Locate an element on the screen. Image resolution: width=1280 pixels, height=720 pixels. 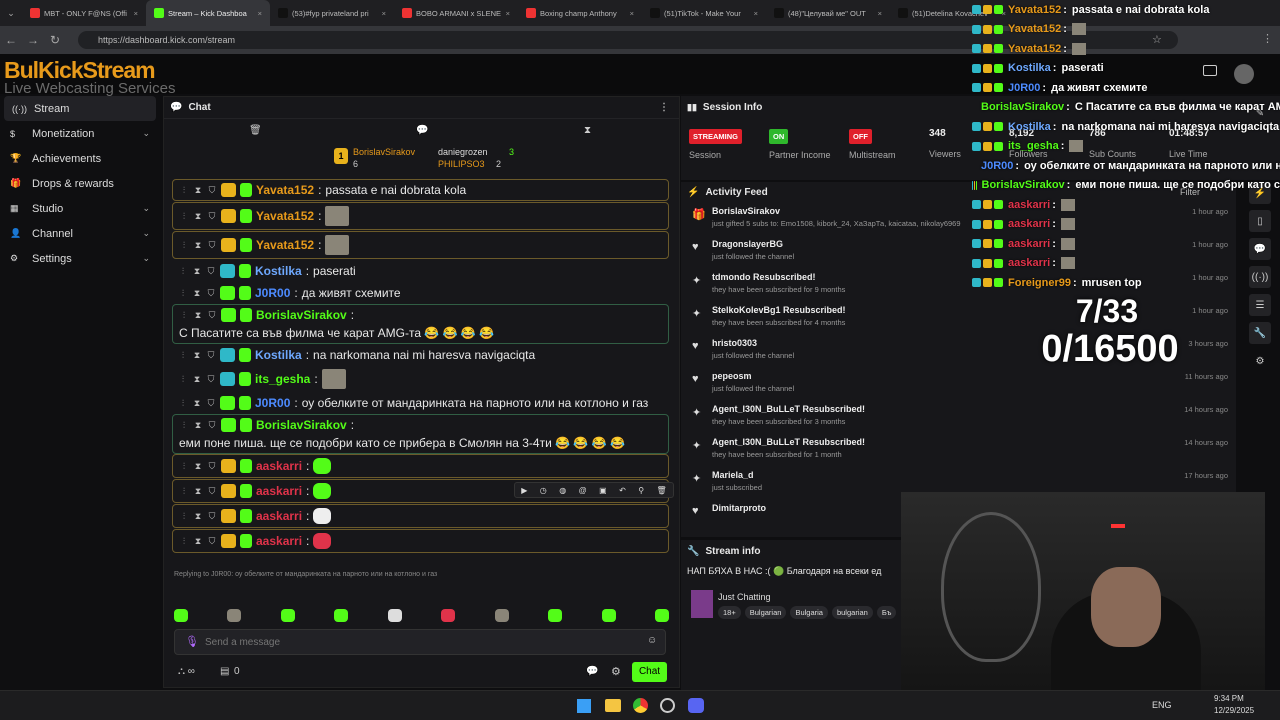
hourglass-icon: ⧗ is located at coordinates (587, 130).